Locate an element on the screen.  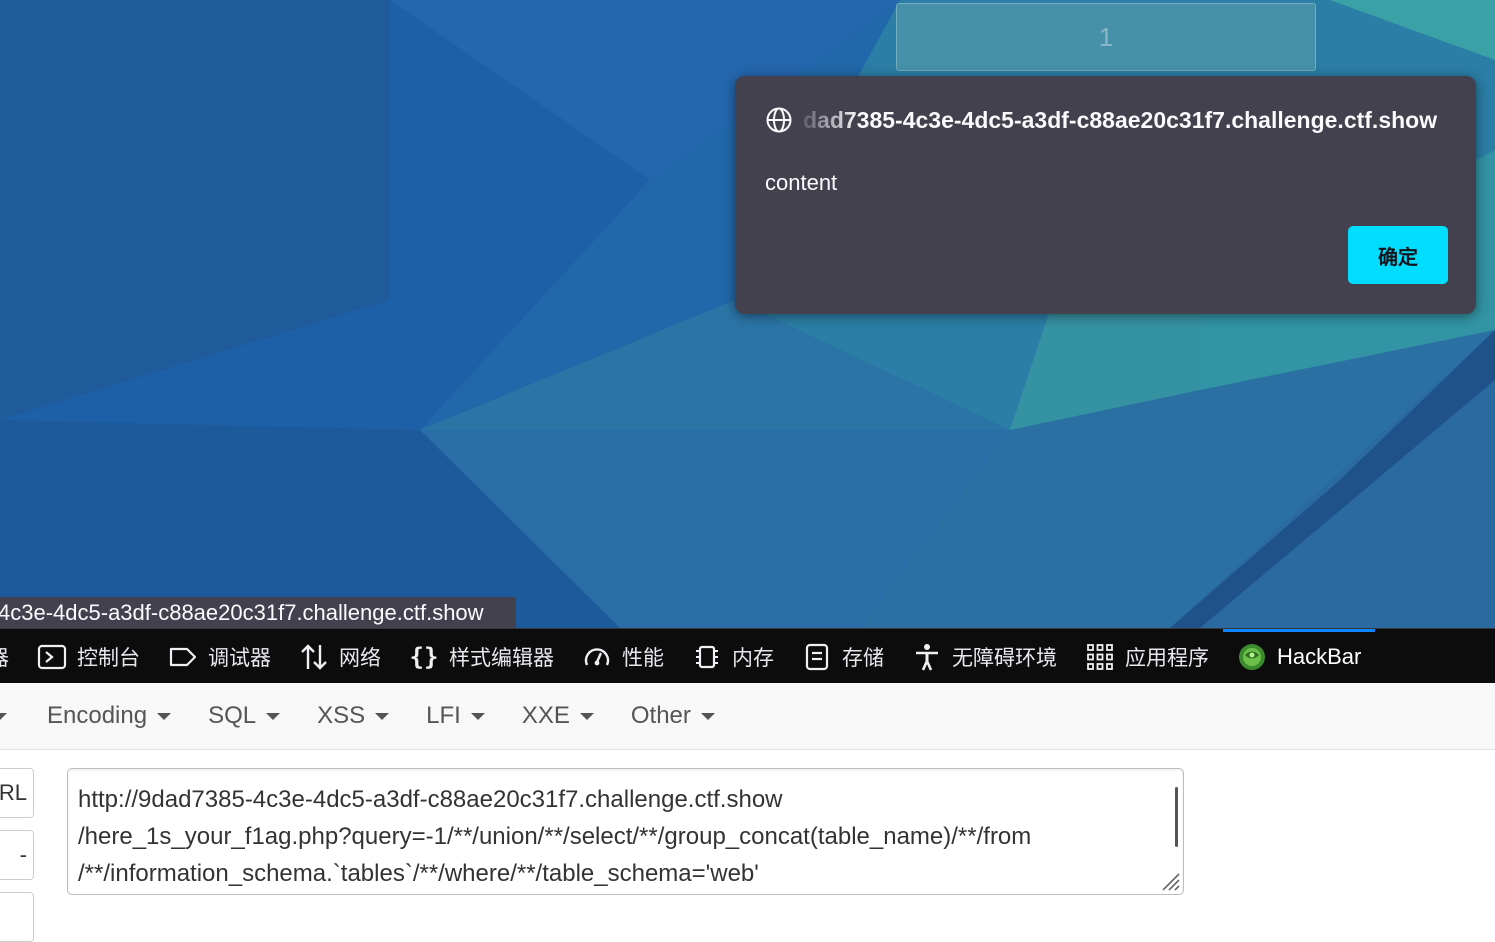
tab-label: 器 is located at coordinates (4, 657).